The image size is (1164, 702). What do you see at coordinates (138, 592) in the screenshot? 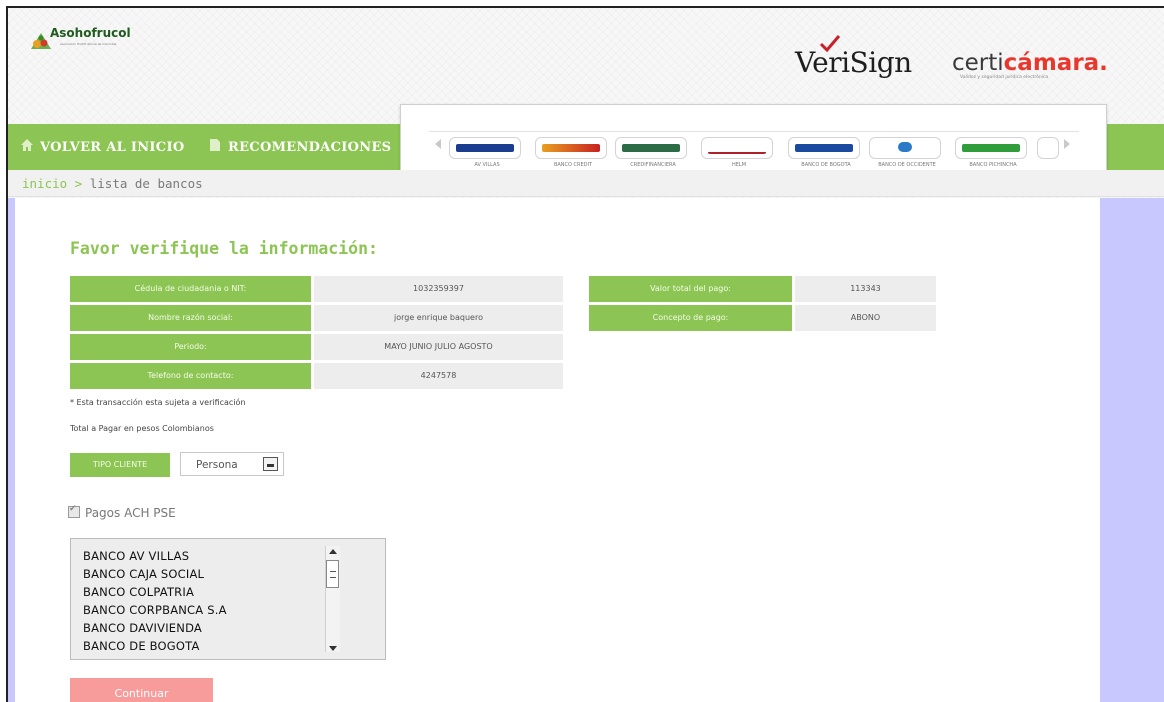
I see `bank-option: BANCO COLPATRIA` at bounding box center [138, 592].